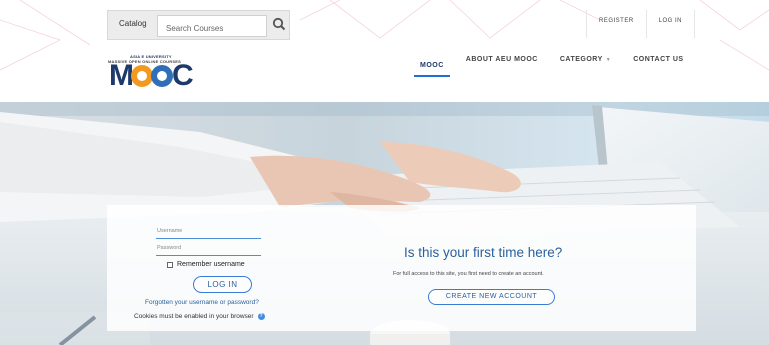  What do you see at coordinates (208, 249) in the screenshot?
I see `password-field: Password` at bounding box center [208, 249].